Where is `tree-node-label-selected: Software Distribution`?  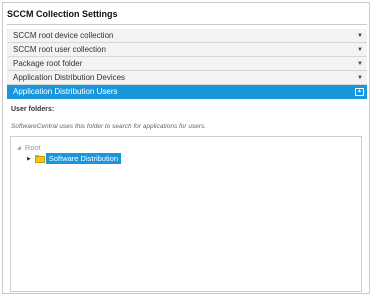 tree-node-label-selected: Software Distribution is located at coordinates (83, 158).